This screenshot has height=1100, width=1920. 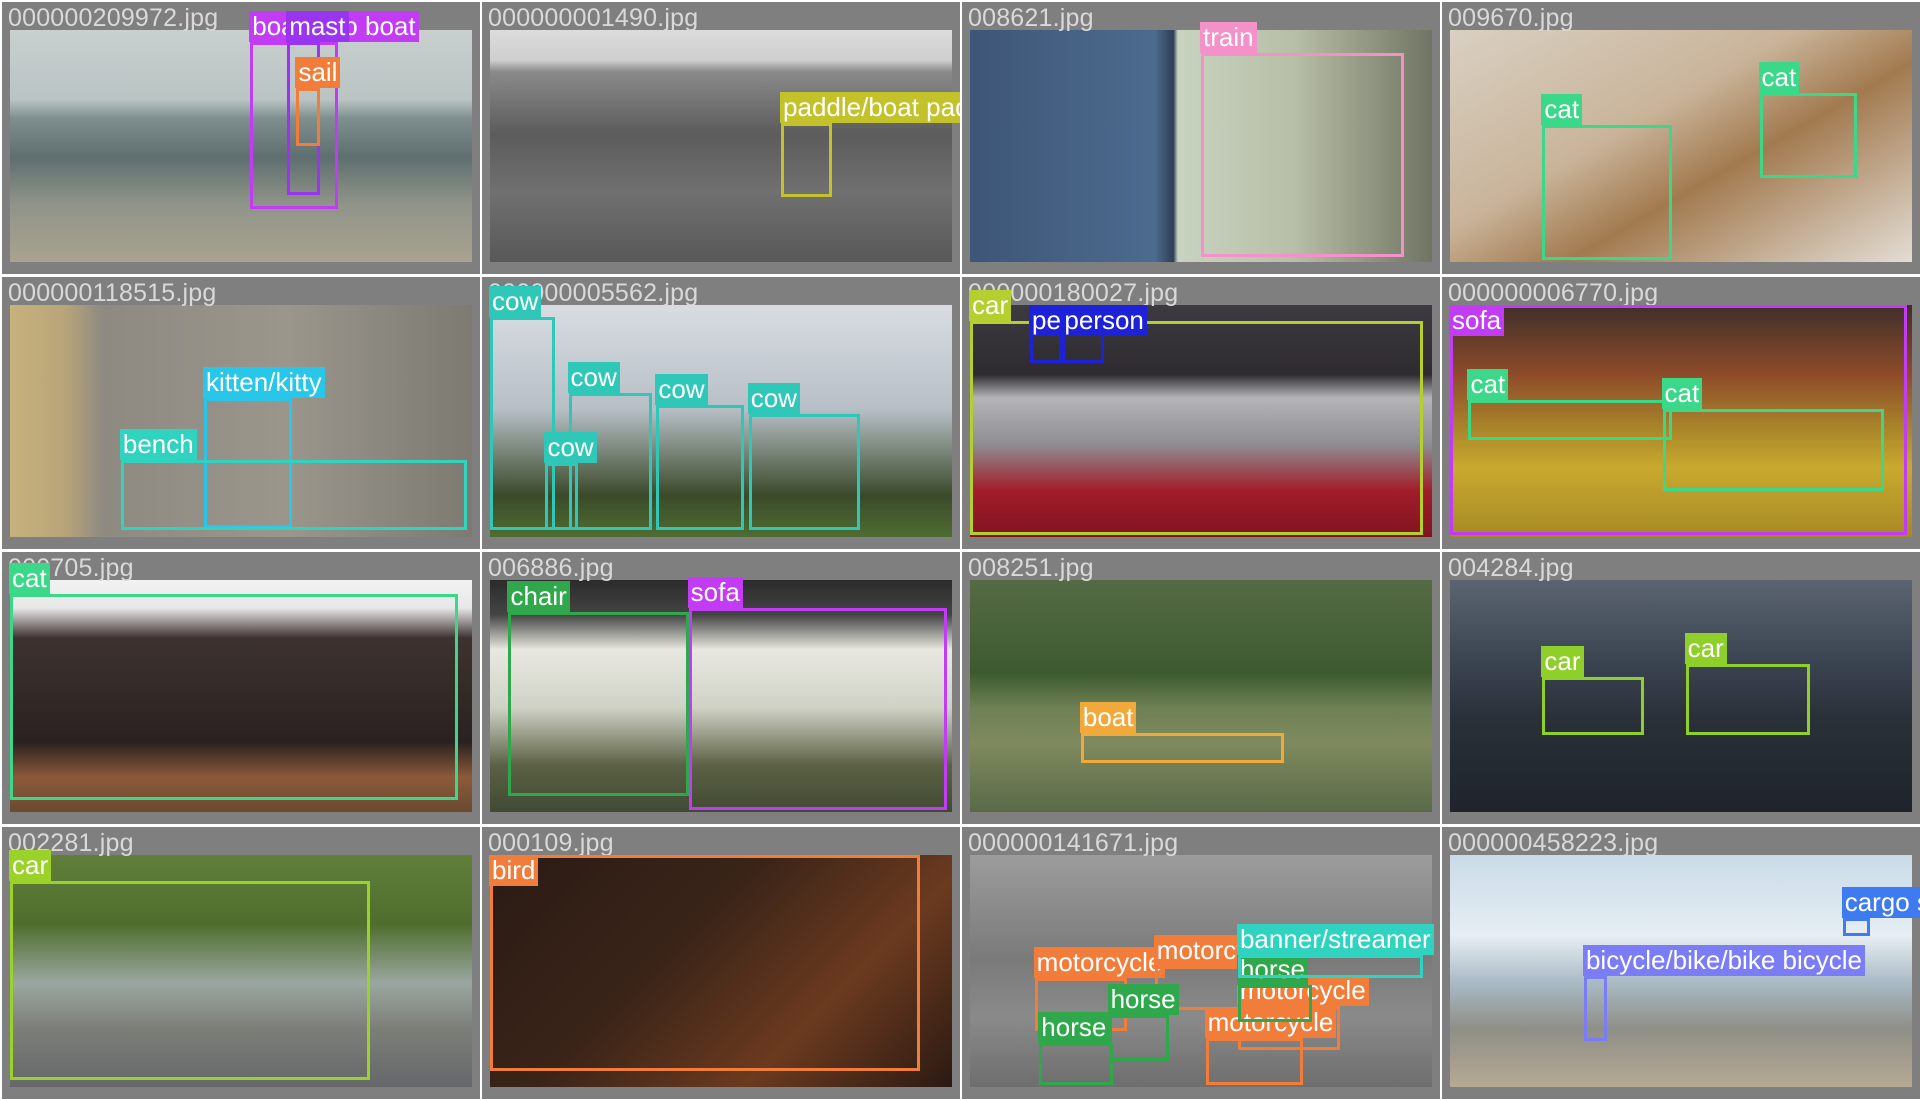 I want to click on filename-label: 008251.jpg, so click(x=1031, y=568).